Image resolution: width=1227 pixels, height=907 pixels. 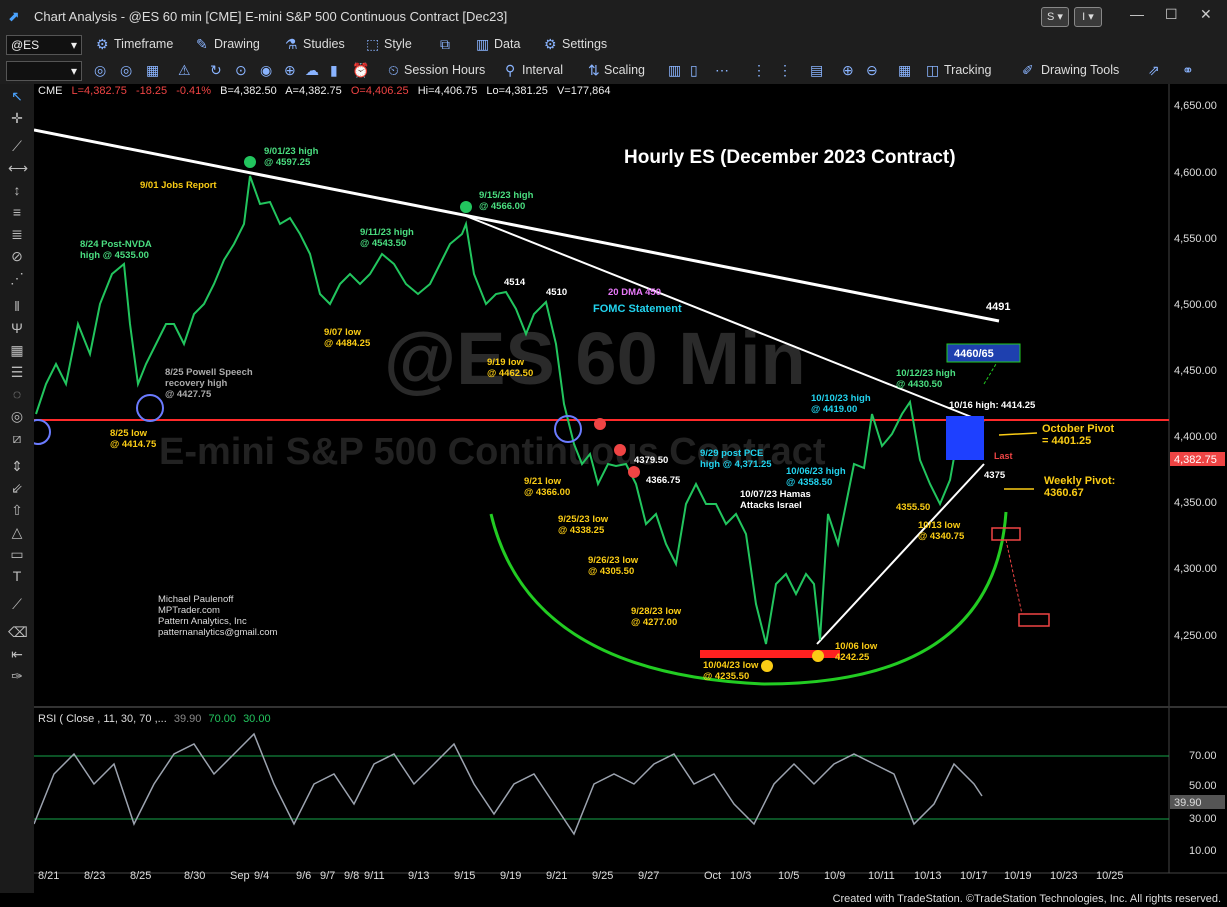 What do you see at coordinates (17, 438) in the screenshot?
I see `regression-icon: ⧄` at bounding box center [17, 438].